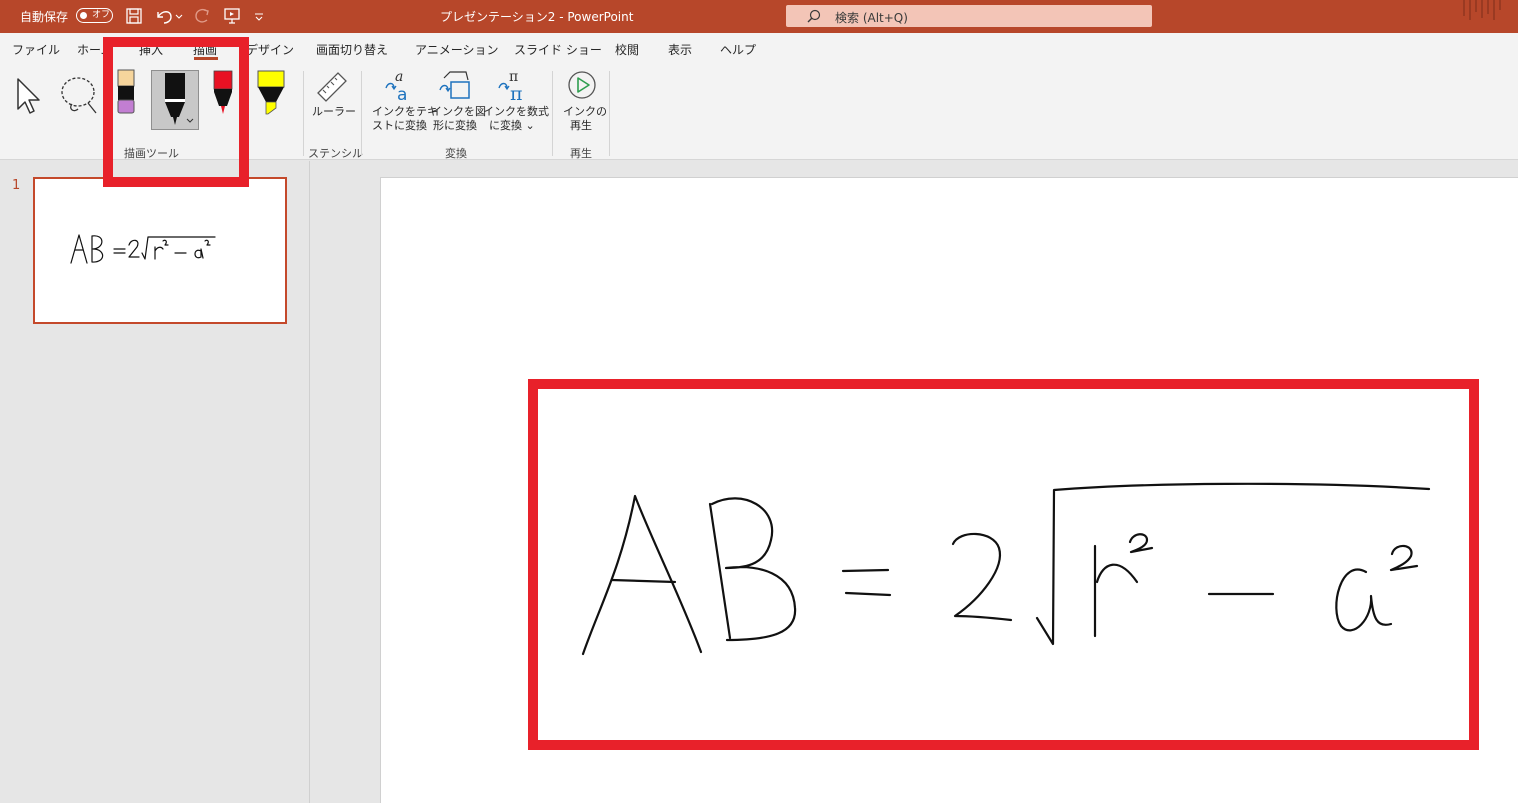 The image size is (1518, 803). Describe the element at coordinates (1006, 569) in the screenshot. I see `ink-equation` at that location.